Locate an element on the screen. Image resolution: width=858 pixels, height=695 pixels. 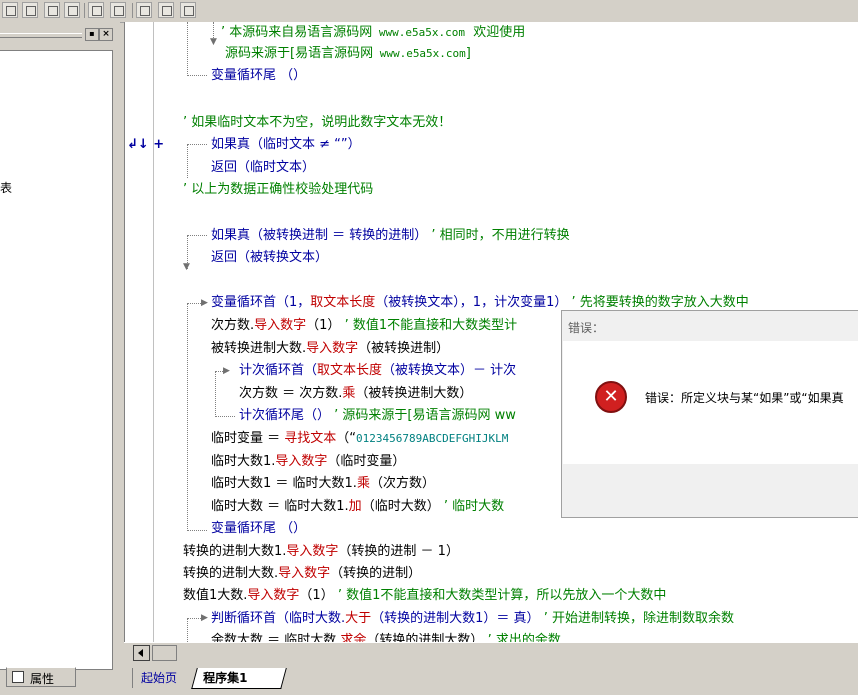
keyword-text: 如果真（临时文本 ≠ “”） is located at coordinates (286, 144).